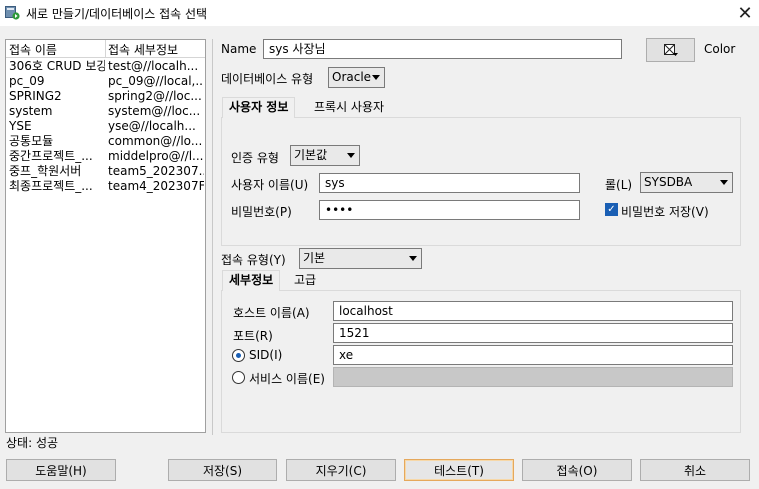 The width and height of the screenshot is (759, 489). What do you see at coordinates (261, 212) in the screenshot?
I see `password-label: 비밀번호(P)` at bounding box center [261, 212].